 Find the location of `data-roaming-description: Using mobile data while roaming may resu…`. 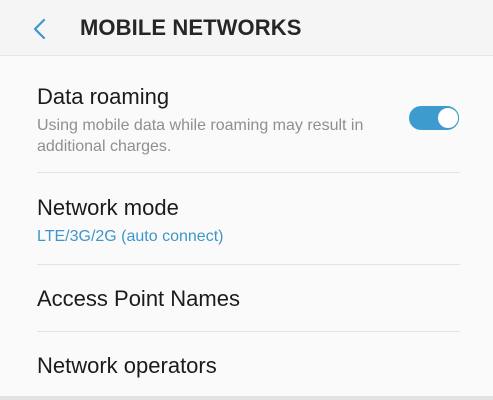

data-roaming-description: Using mobile data while roaming may resu… is located at coordinates (200, 136).